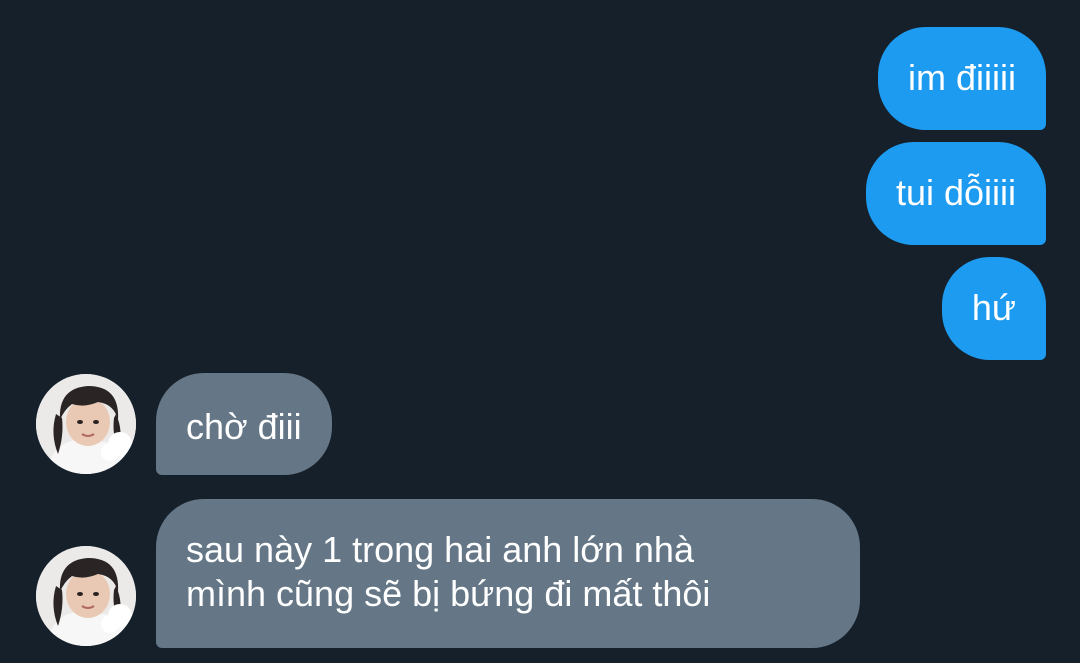 The image size is (1080, 663). I want to click on sent-message-bubble: tui dỗiiii, so click(955, 193).